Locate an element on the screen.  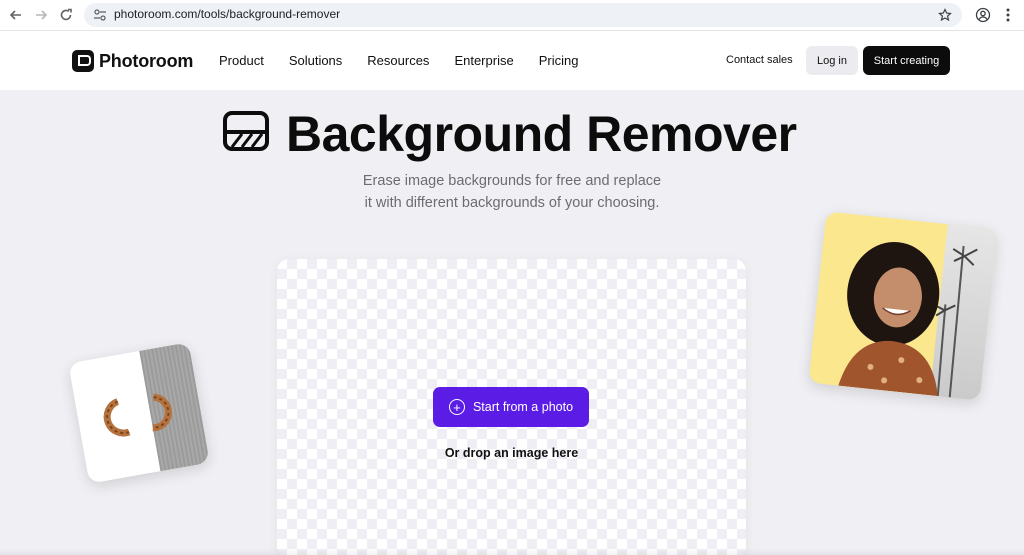
nav-pricing: Pricing is located at coordinates (559, 60).